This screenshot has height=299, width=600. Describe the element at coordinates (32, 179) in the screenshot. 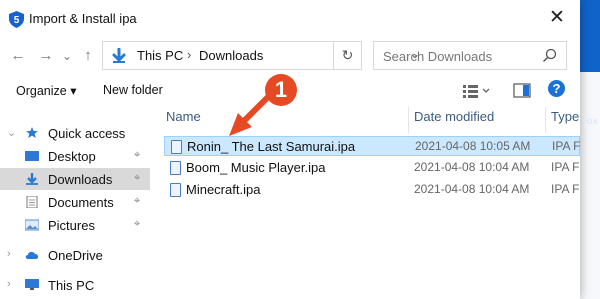

I see `download-icon` at that location.